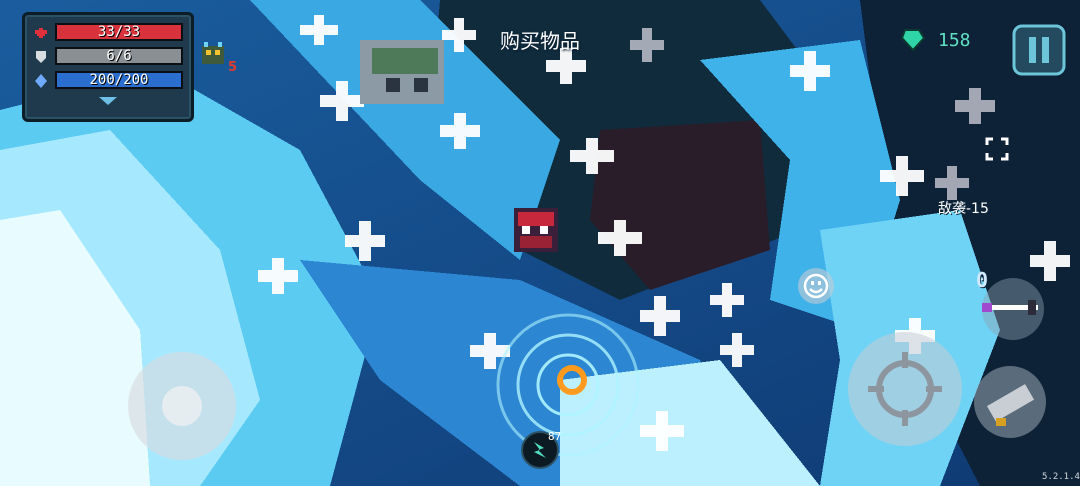 This screenshot has height=486, width=1080. What do you see at coordinates (997, 149) in the screenshot?
I see `fullscreen-icon` at bounding box center [997, 149].